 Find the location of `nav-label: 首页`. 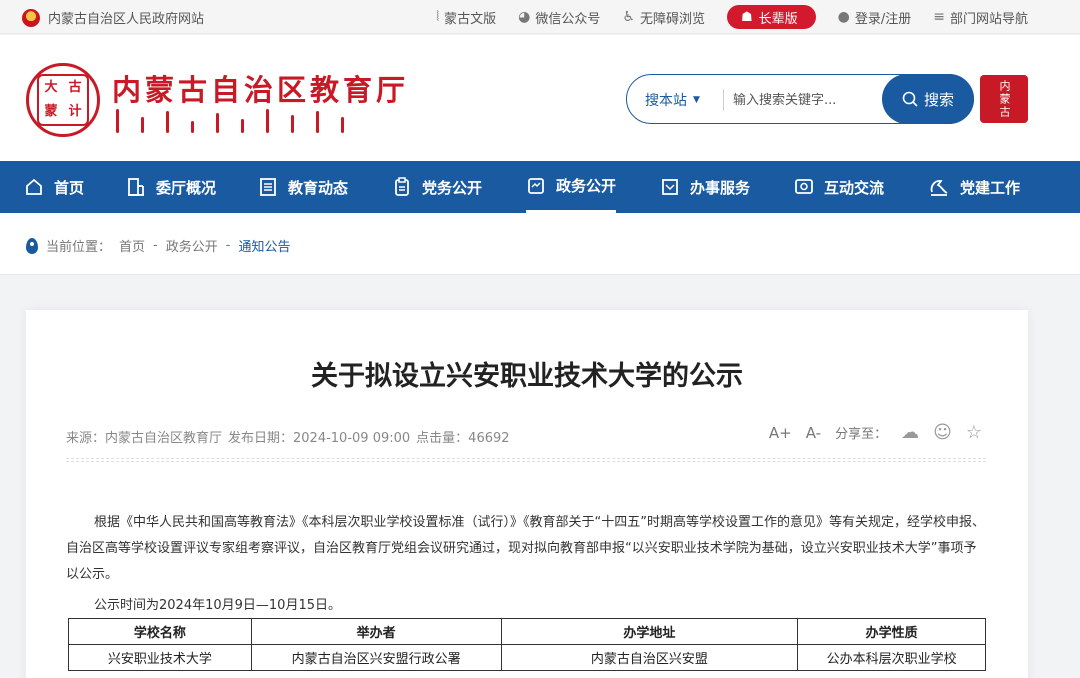

nav-label: 首页 is located at coordinates (69, 187).